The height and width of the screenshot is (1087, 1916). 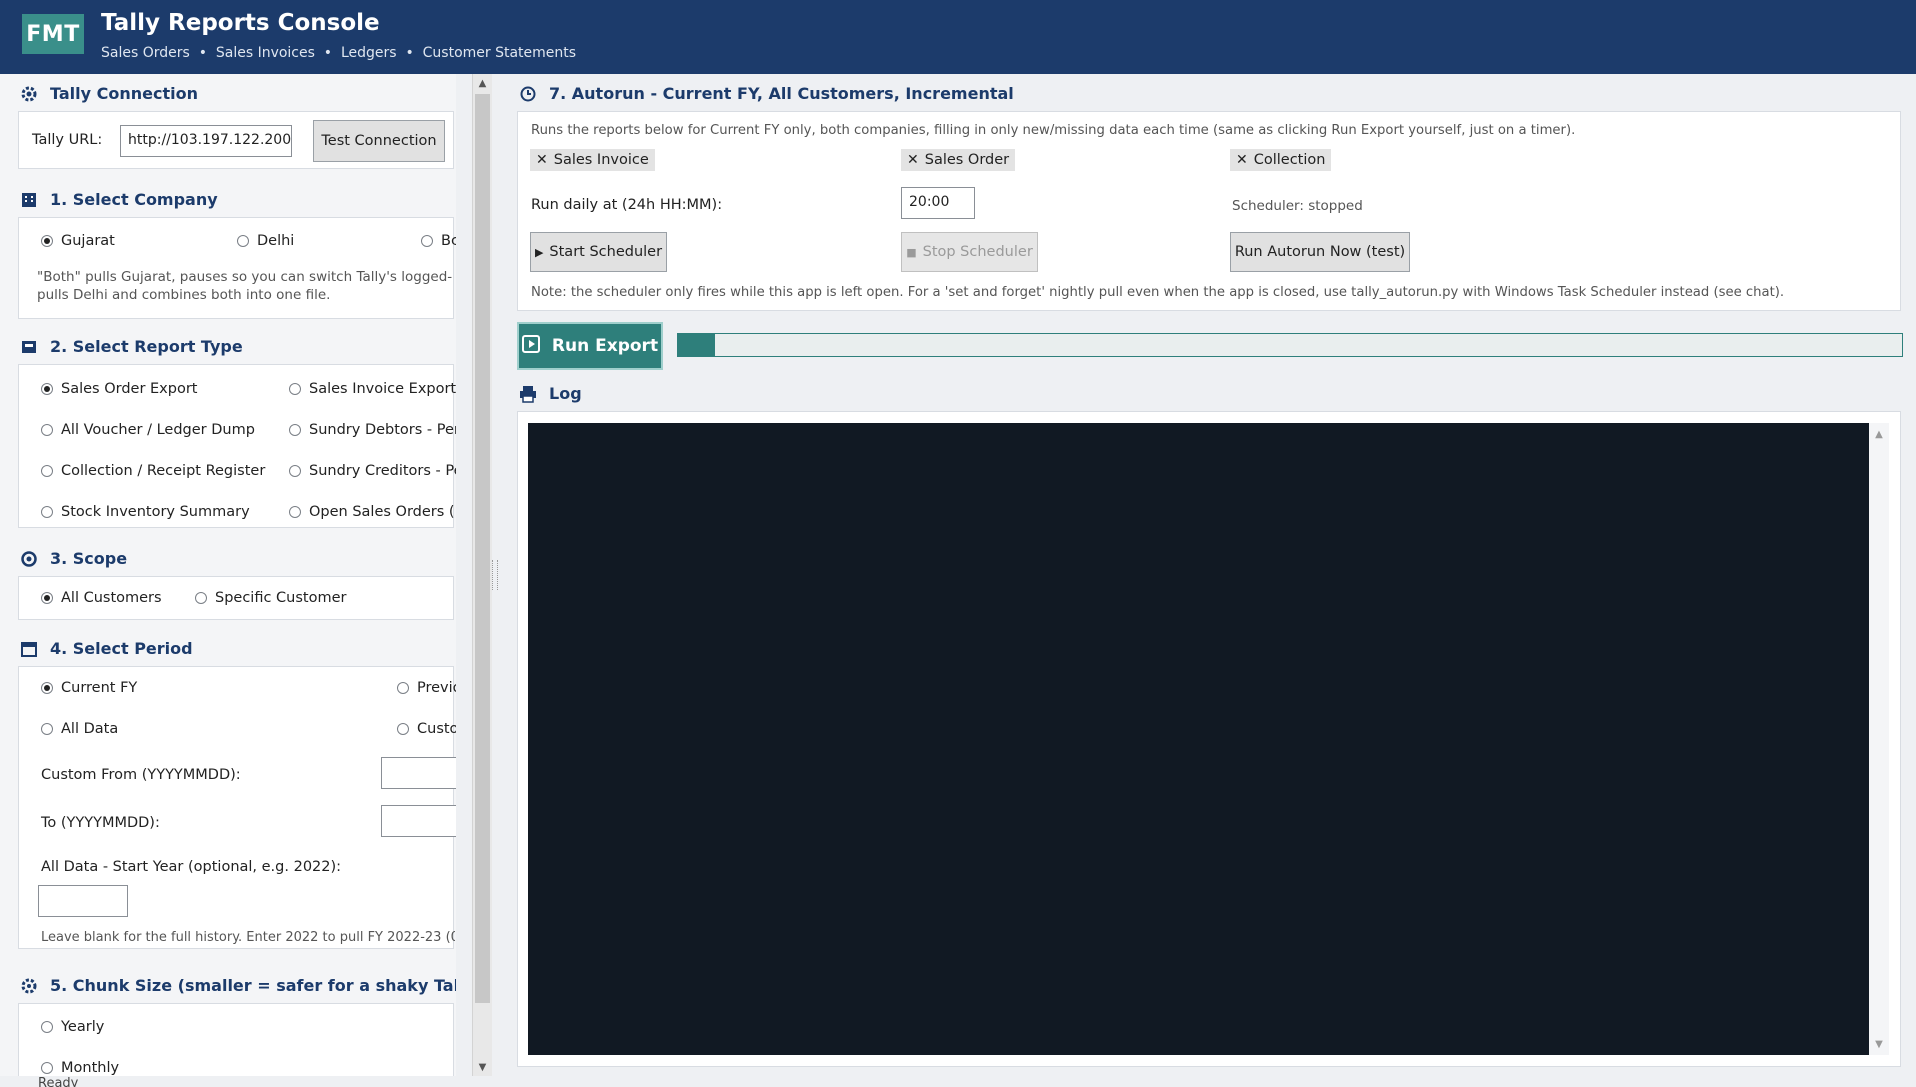 What do you see at coordinates (627, 205) in the screenshot?
I see `run-daily-label: Run daily at (24h HH:MM):` at bounding box center [627, 205].